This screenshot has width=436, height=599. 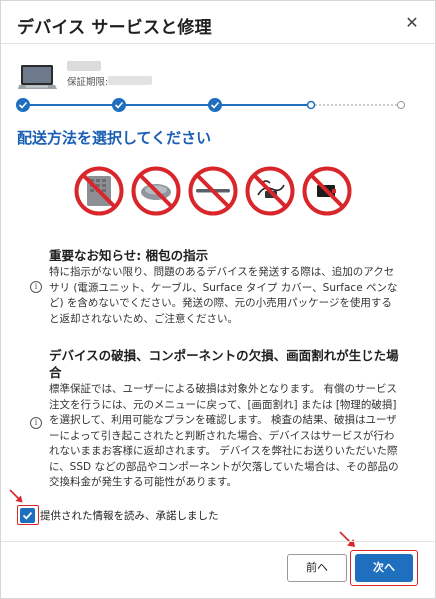 What do you see at coordinates (401, 105) in the screenshot?
I see `step-5-pending` at bounding box center [401, 105].